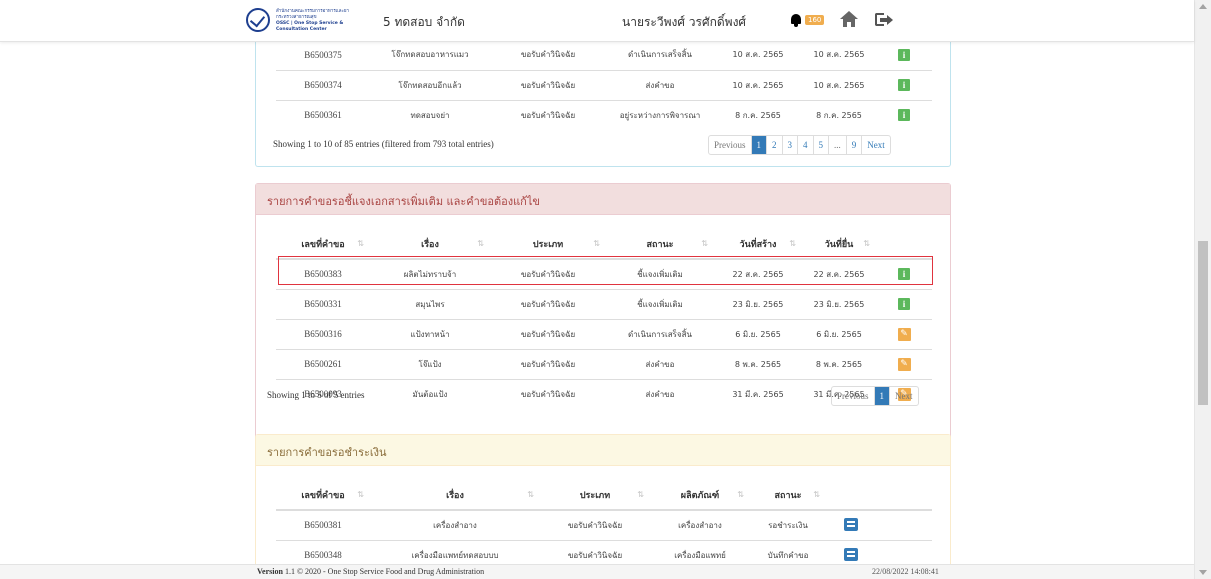 The height and width of the screenshot is (579, 1211). What do you see at coordinates (758, 393) in the screenshot?
I see `created-date: 31 มี.ค. 2565` at bounding box center [758, 393].